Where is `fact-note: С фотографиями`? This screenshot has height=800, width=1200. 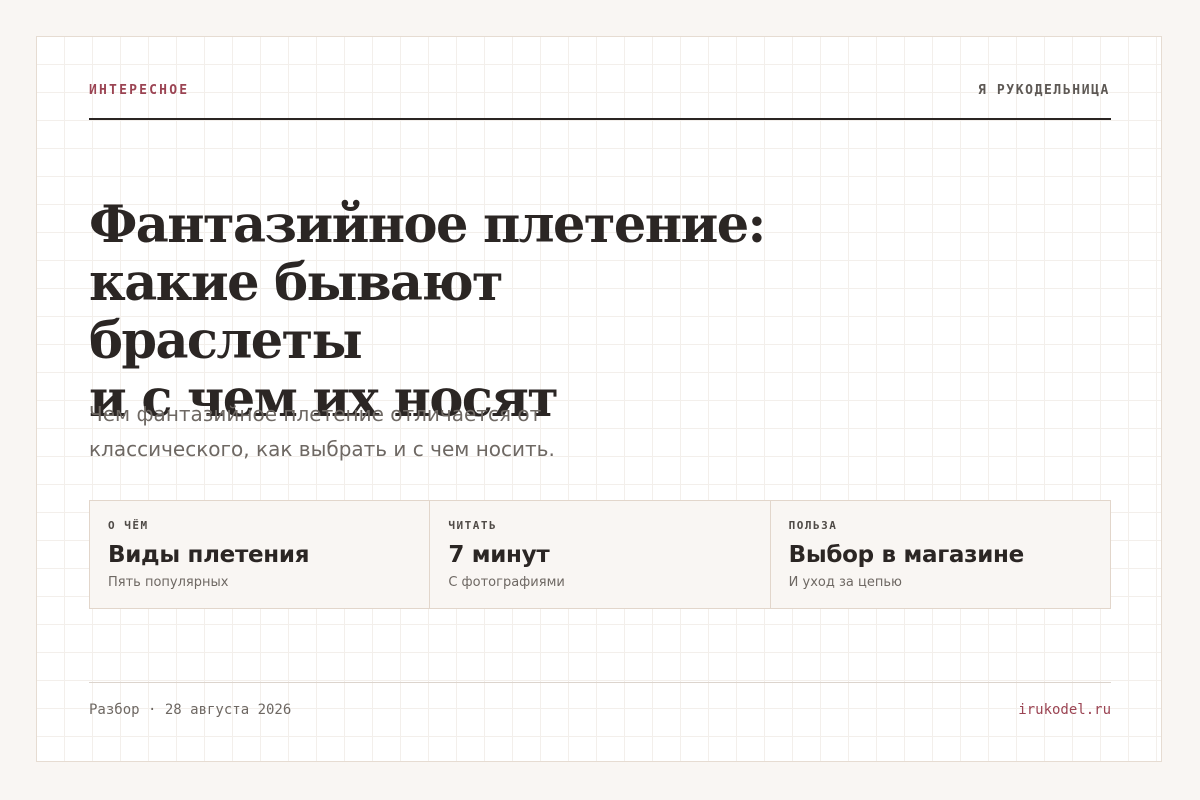 fact-note: С фотографиями is located at coordinates (506, 582).